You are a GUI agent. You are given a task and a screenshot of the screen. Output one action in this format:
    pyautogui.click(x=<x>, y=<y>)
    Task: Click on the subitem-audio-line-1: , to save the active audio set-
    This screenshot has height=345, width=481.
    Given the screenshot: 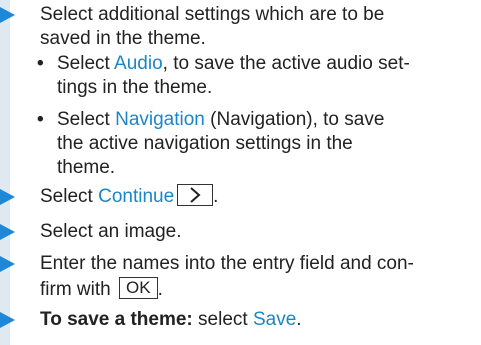 What is the action you would take?
    pyautogui.click(x=286, y=63)
    